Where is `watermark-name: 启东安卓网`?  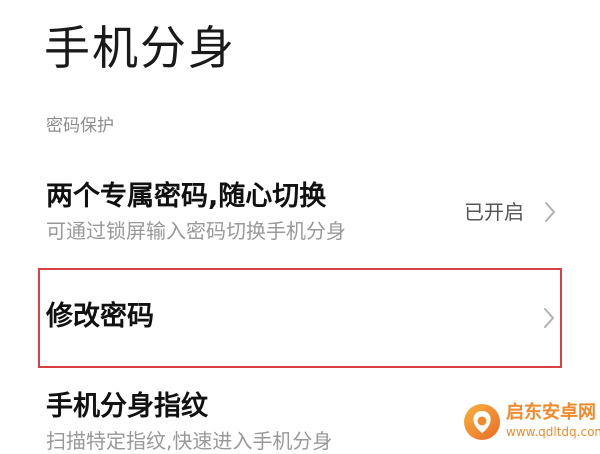 watermark-name: 启东安卓网 is located at coordinates (551, 412).